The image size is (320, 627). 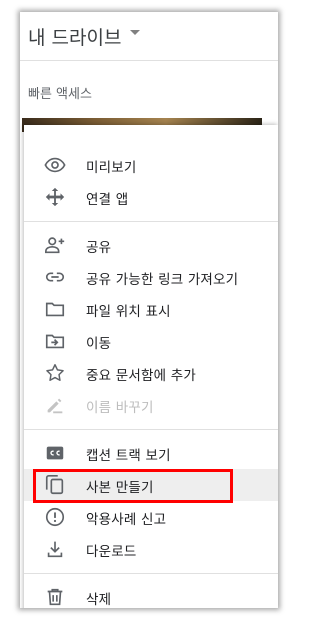 What do you see at coordinates (99, 600) in the screenshot?
I see `menu-item-label: 삭제` at bounding box center [99, 600].